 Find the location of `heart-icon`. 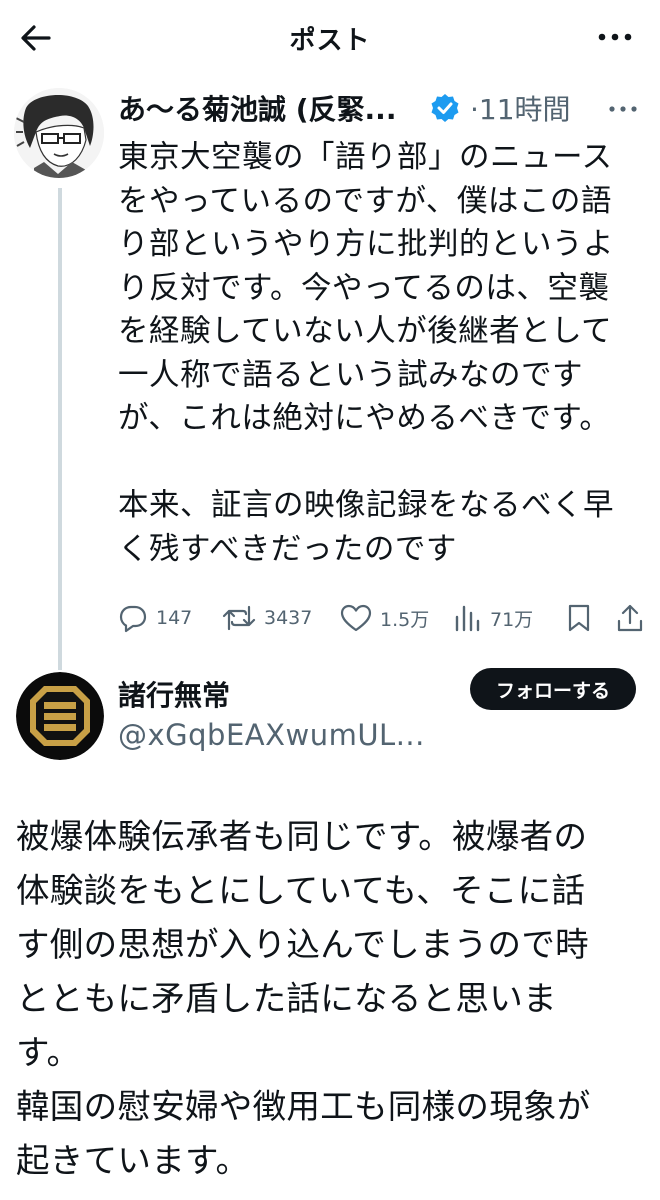

heart-icon is located at coordinates (356, 618).